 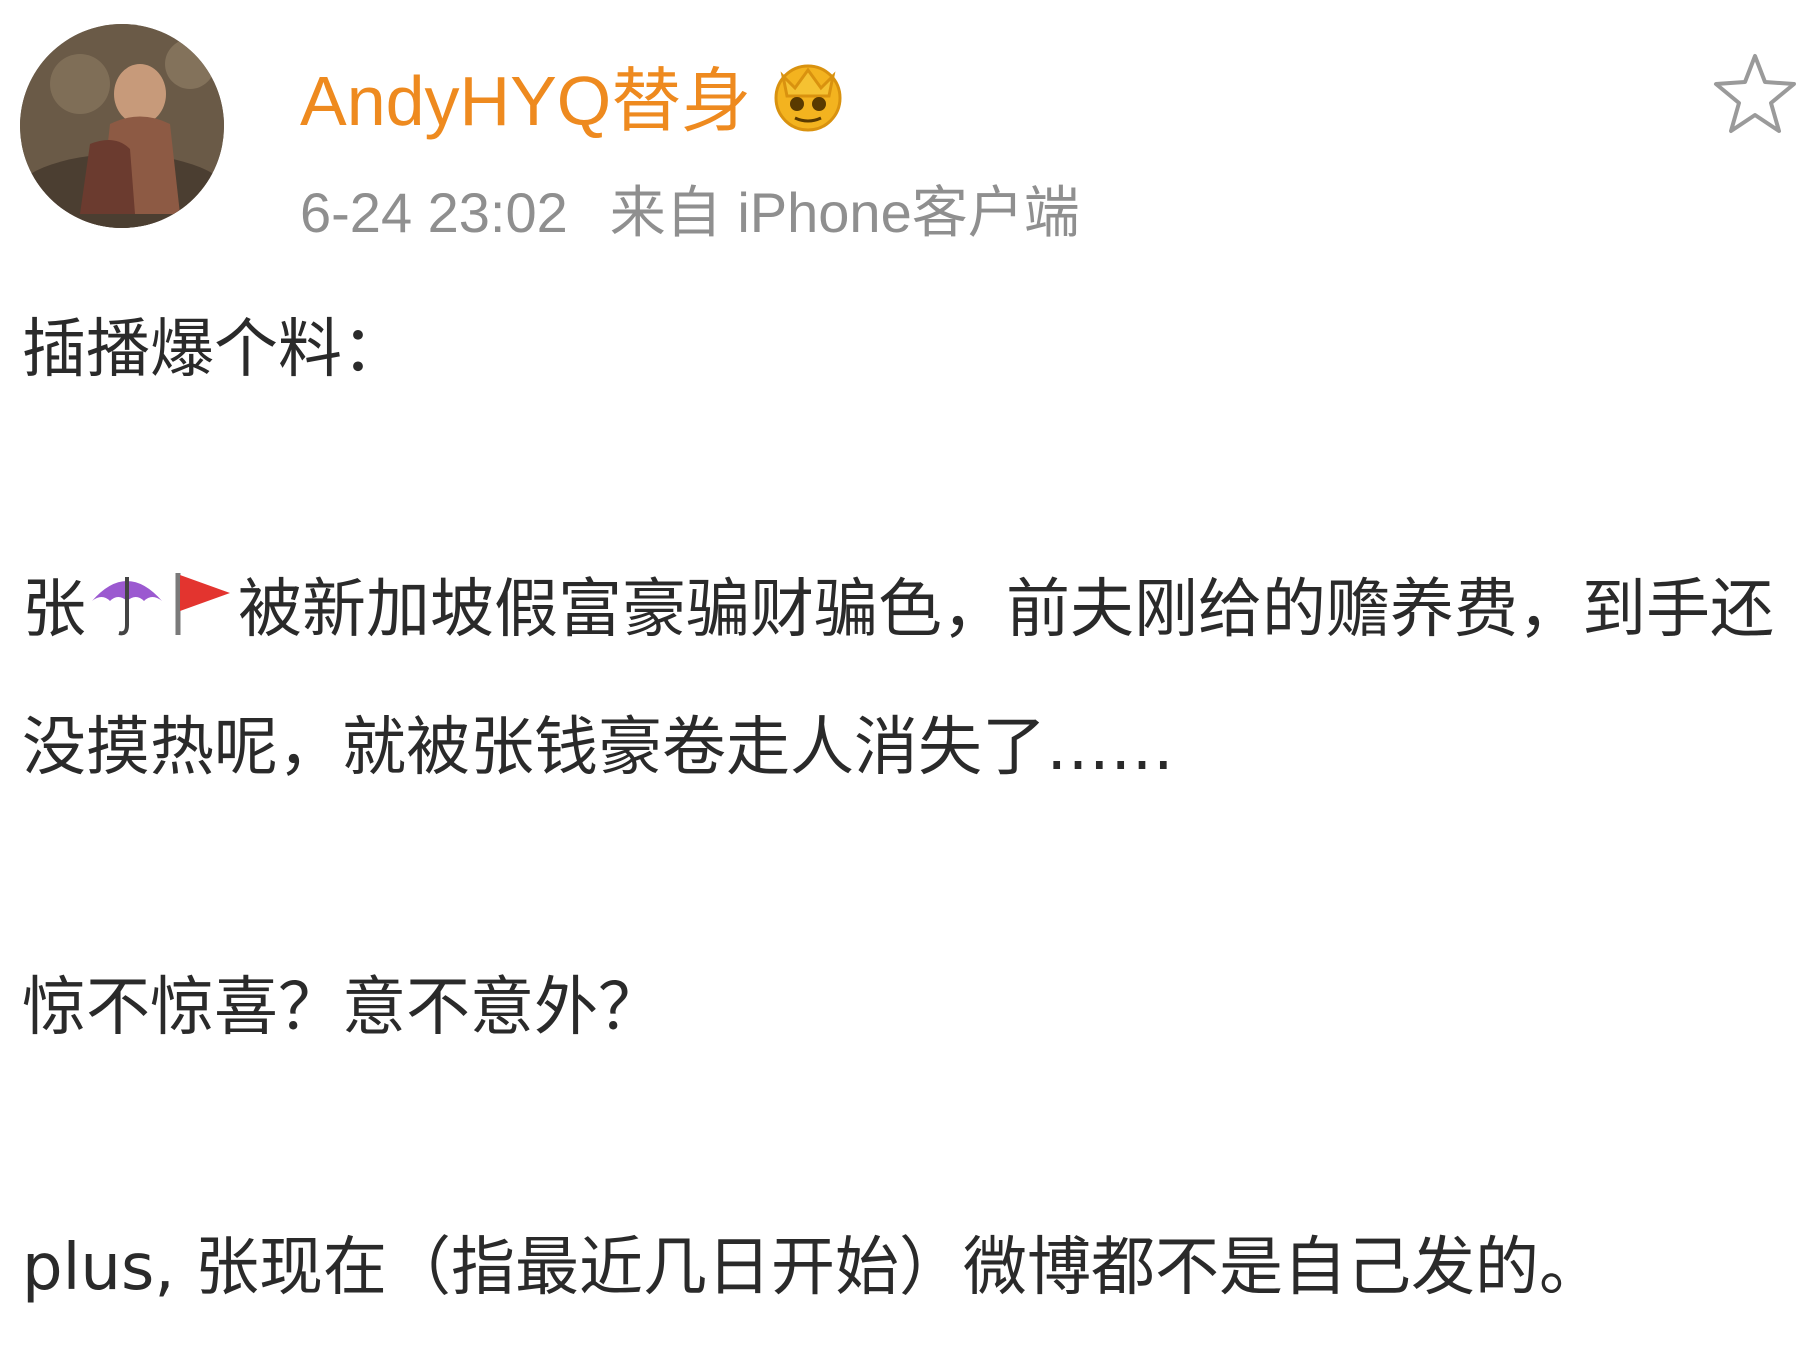 What do you see at coordinates (54, 610) in the screenshot?
I see `paragraph-2-prefix: 张` at bounding box center [54, 610].